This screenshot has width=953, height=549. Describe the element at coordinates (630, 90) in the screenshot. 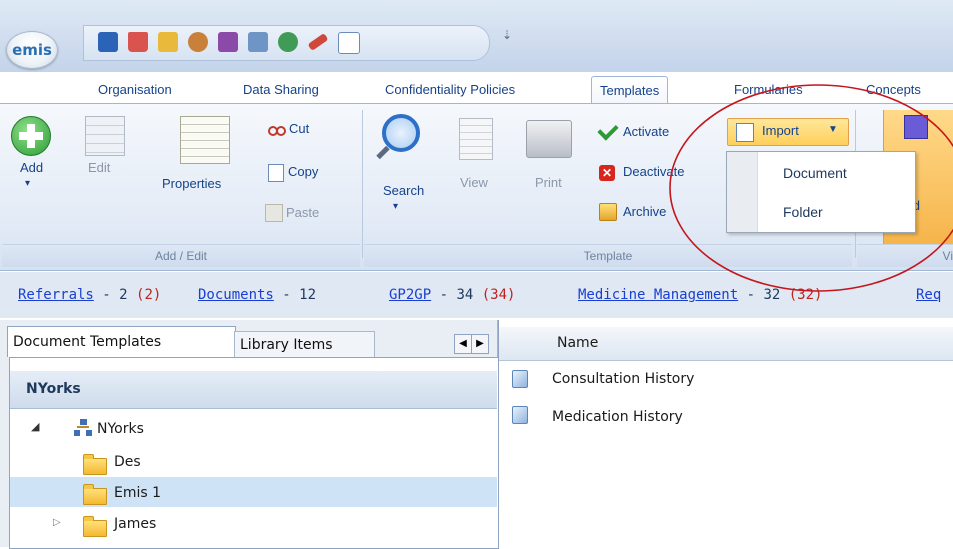

I see `tab-templates: Templates` at that location.